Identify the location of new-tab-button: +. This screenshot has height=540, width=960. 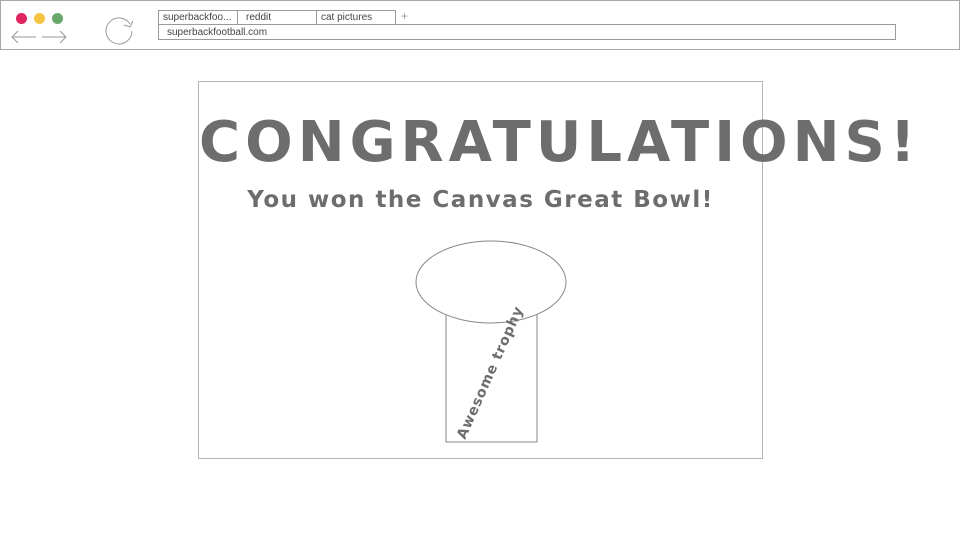
(404, 16).